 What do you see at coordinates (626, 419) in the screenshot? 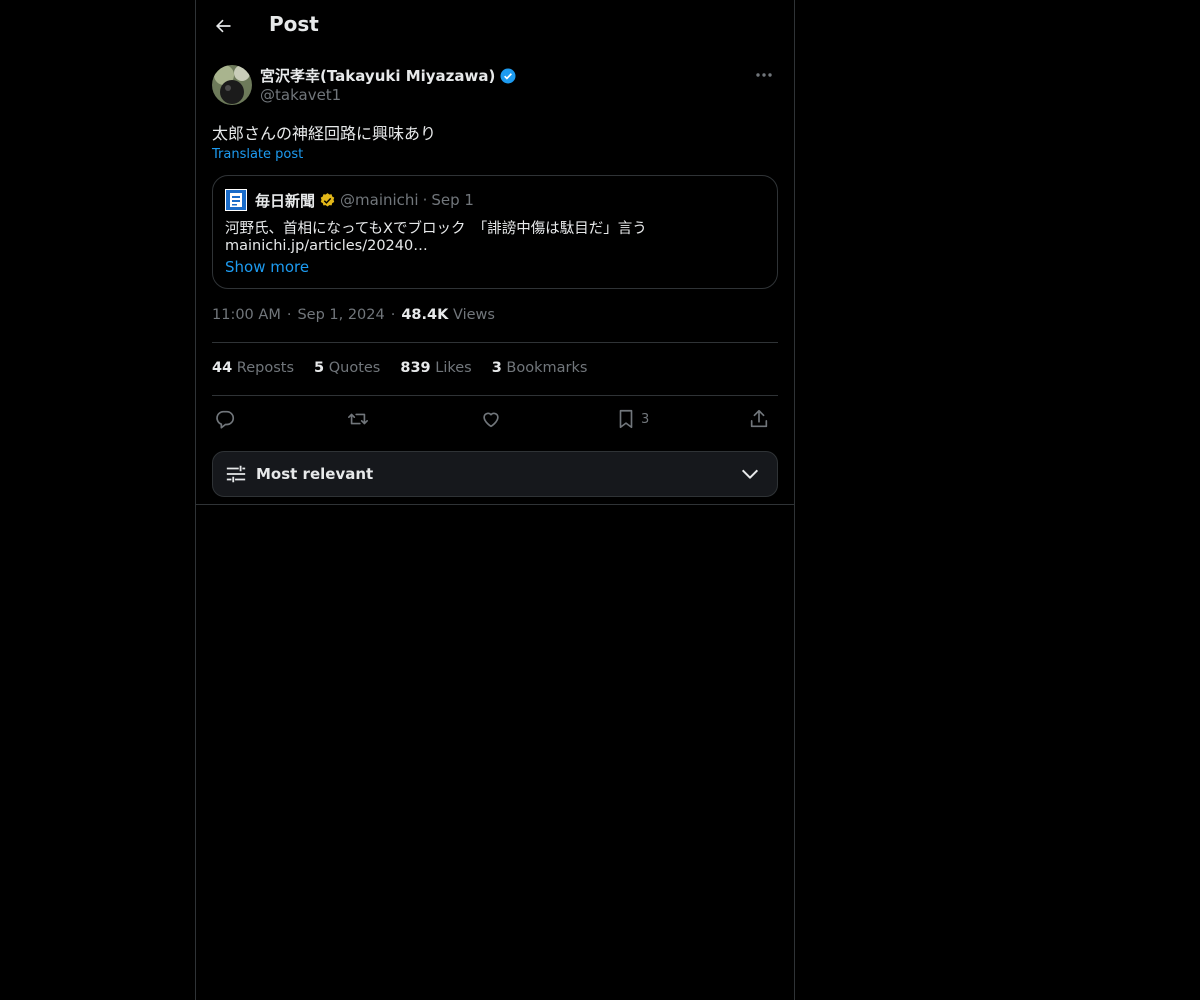
I see `bookmark-icon` at bounding box center [626, 419].